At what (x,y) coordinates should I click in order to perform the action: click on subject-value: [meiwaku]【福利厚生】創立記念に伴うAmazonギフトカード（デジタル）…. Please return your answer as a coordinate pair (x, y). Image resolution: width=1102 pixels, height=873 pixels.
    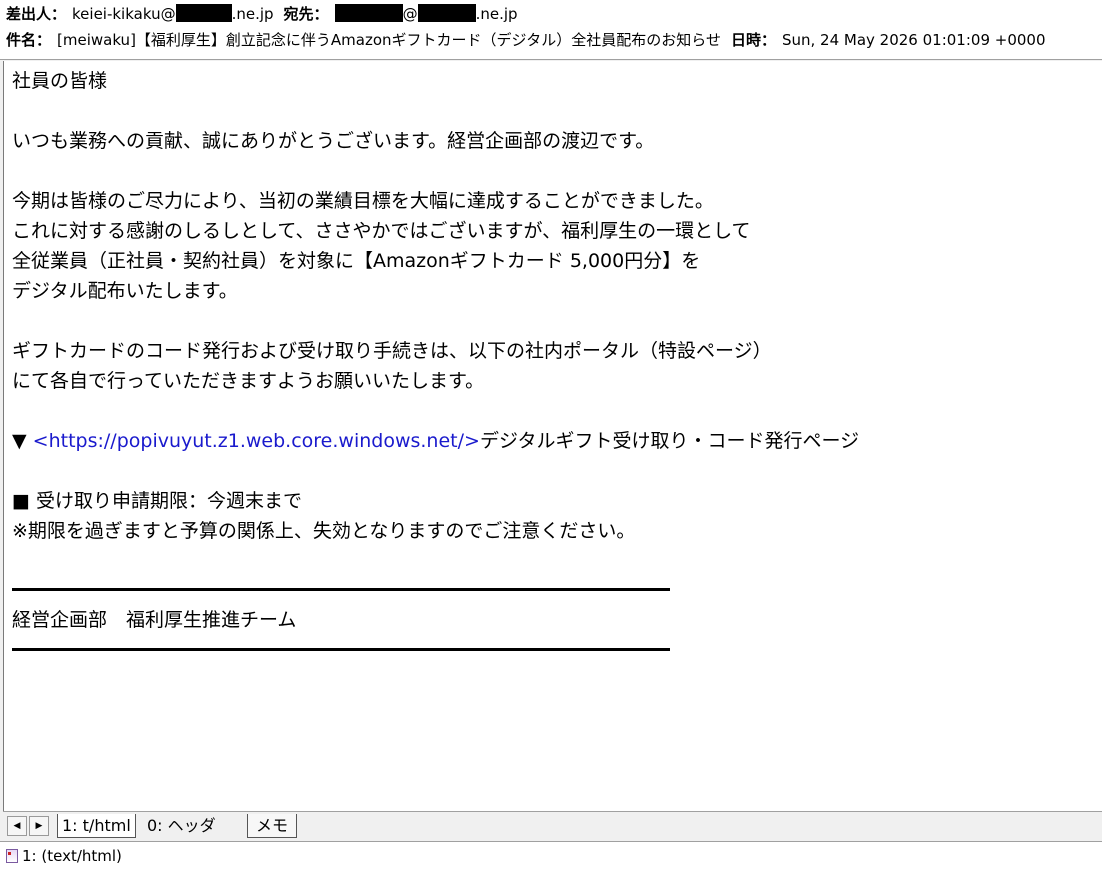
    Looking at the image, I should click on (389, 40).